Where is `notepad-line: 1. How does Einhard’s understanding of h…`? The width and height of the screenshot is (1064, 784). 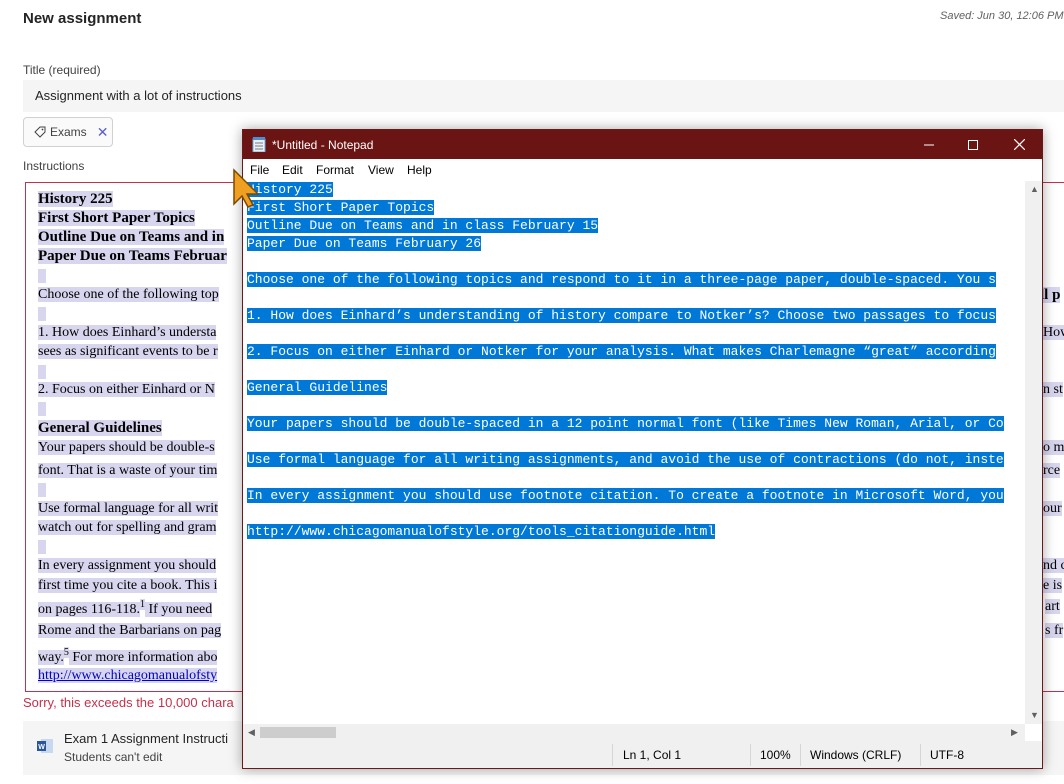
notepad-line: 1. How does Einhard’s understanding of h… is located at coordinates (621, 315).